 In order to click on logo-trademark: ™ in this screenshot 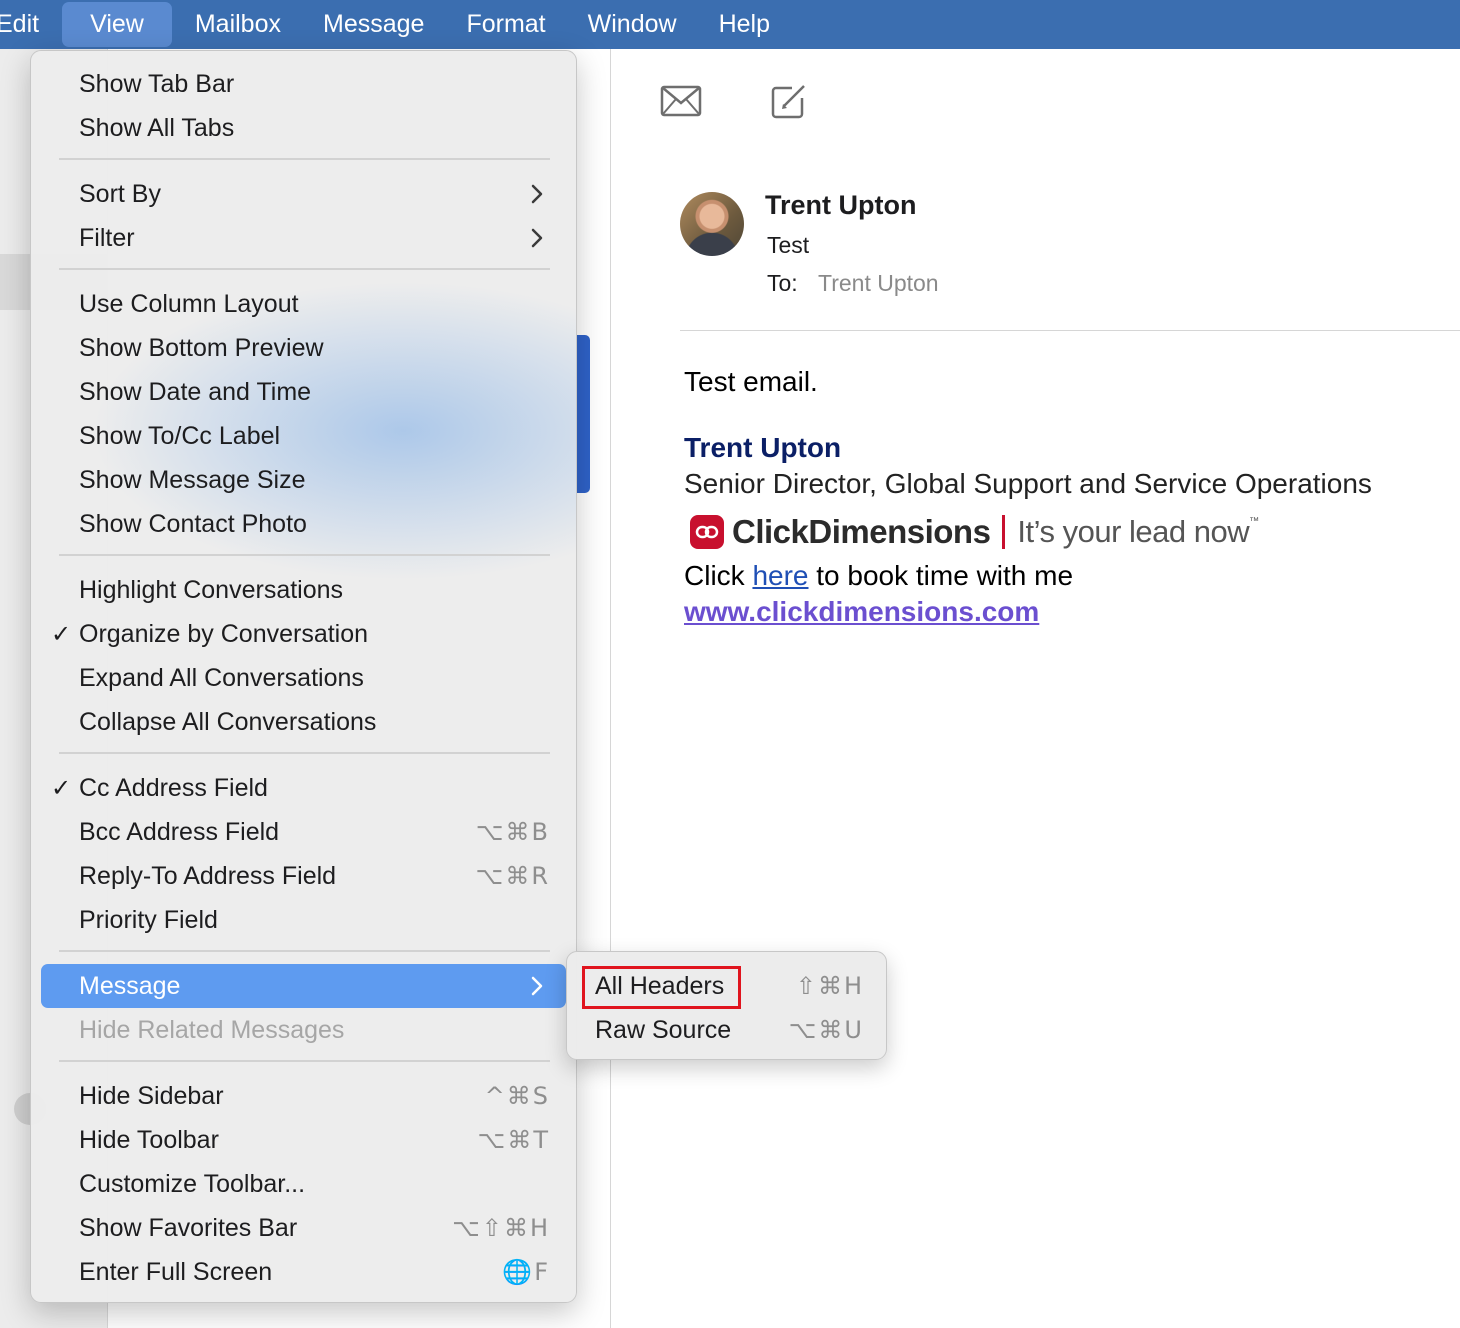, I will do `click(1254, 521)`.